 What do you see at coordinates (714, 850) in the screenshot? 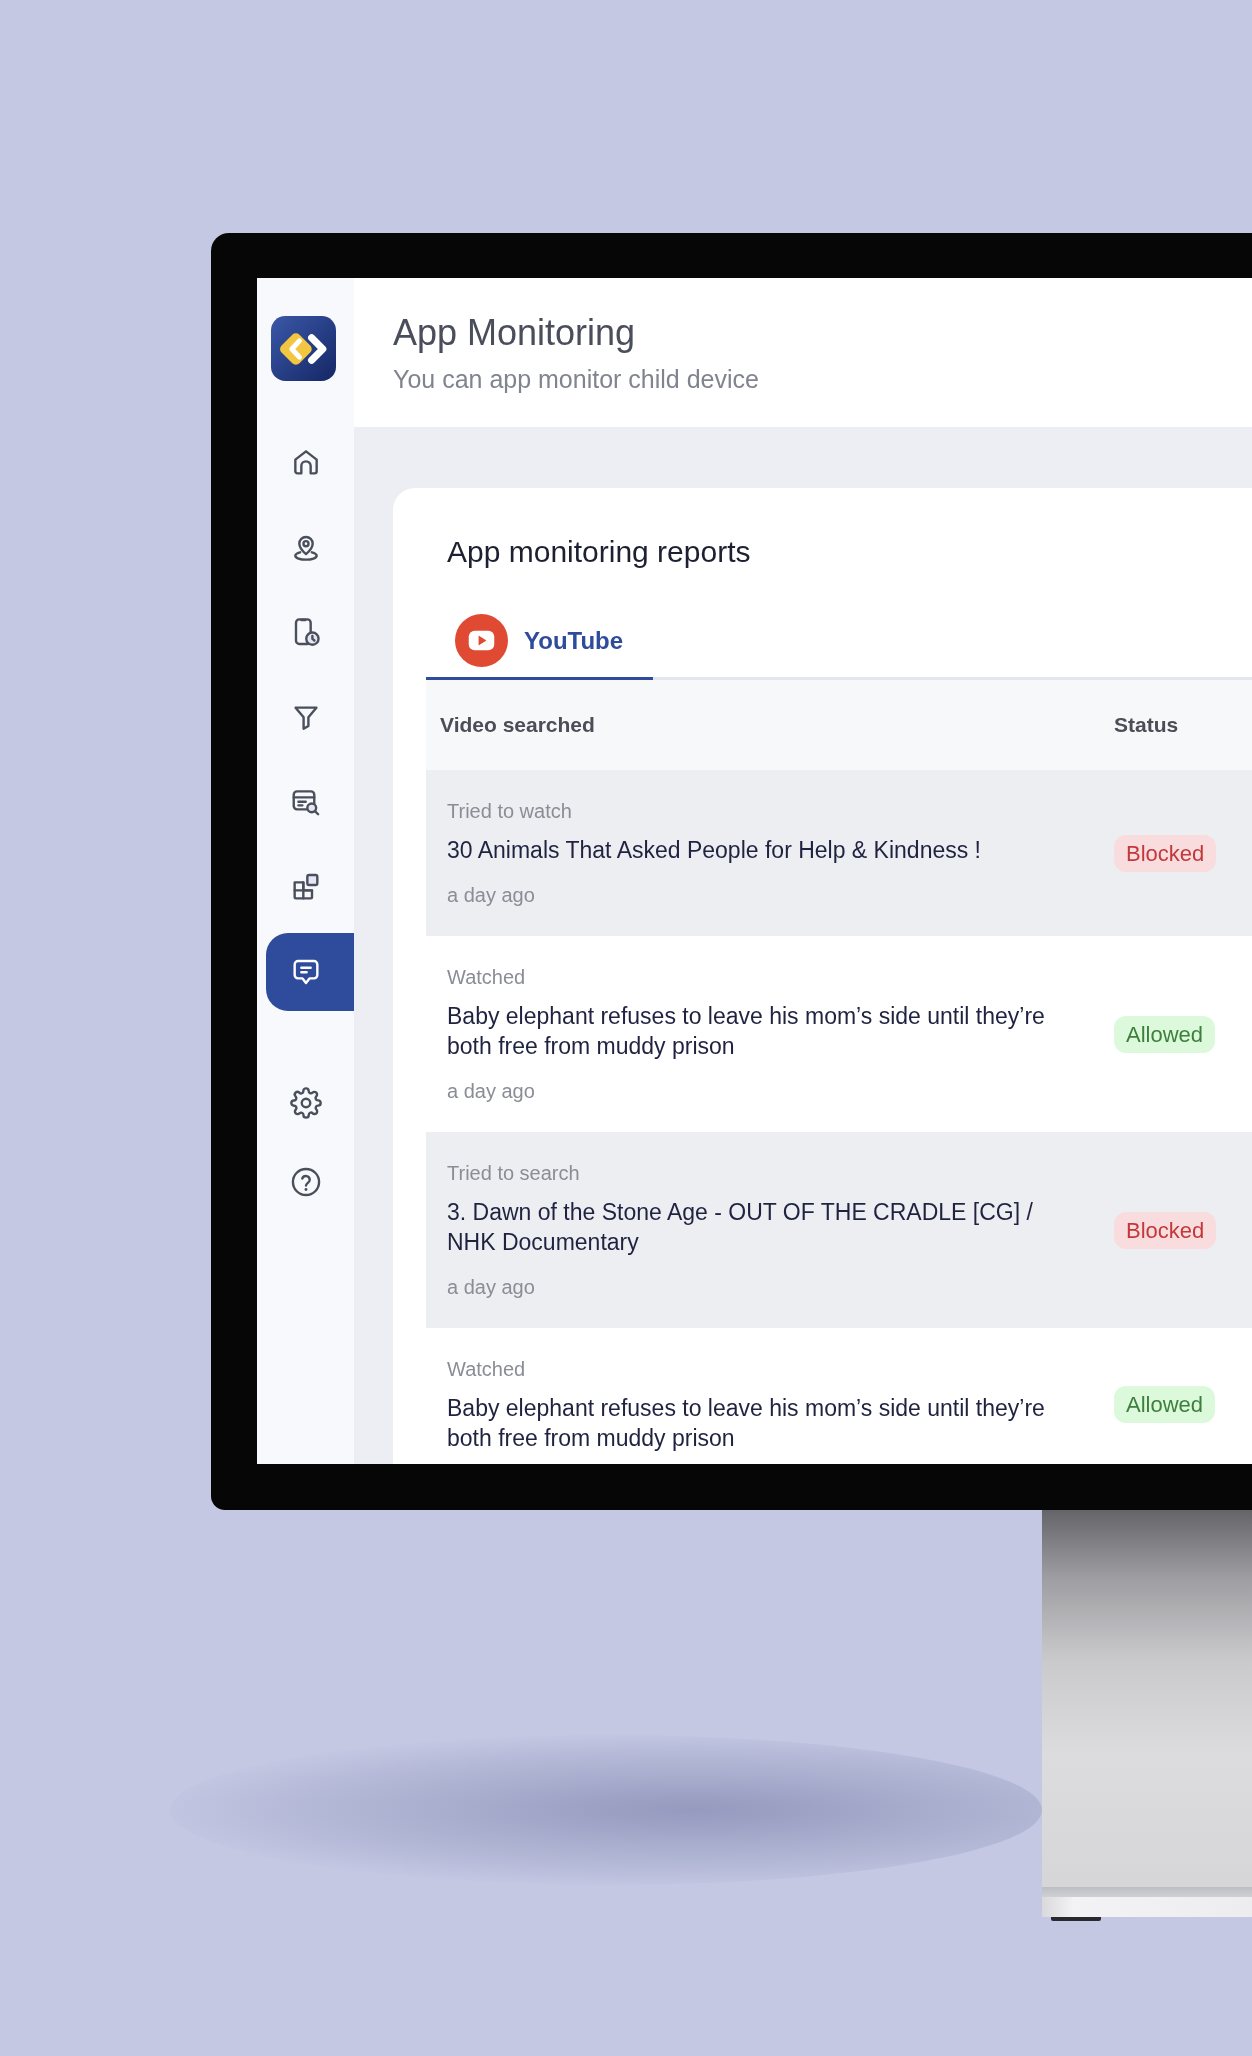
I see `video-title: 30 Animals That Asked People for Help & Kindness !` at bounding box center [714, 850].